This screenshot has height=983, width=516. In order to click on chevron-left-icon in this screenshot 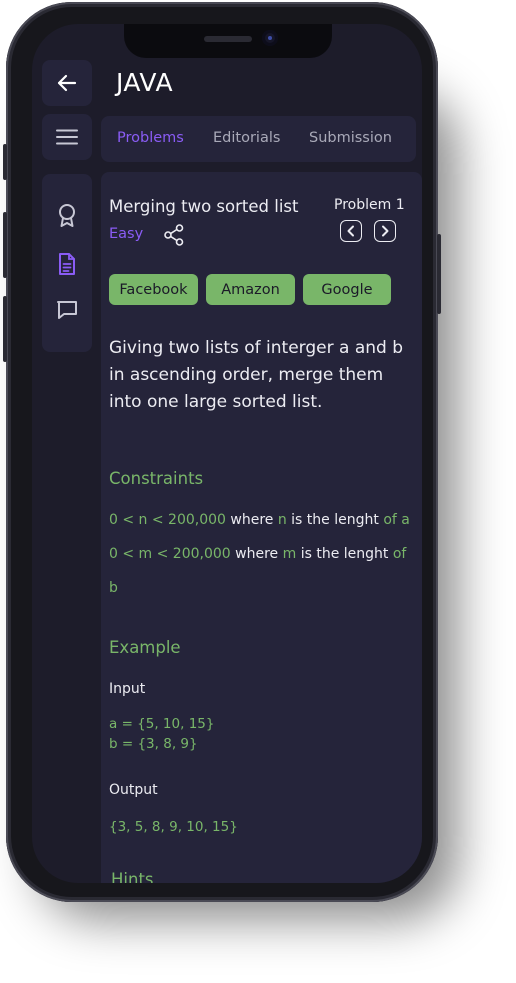, I will do `click(350, 231)`.